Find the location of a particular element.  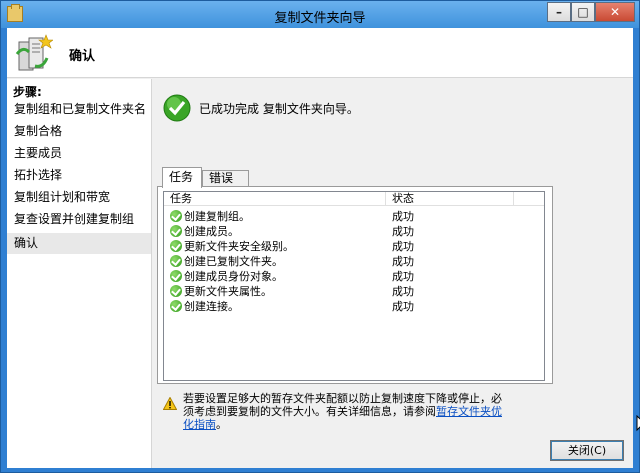

tab-tasks: 任务 is located at coordinates (182, 177).